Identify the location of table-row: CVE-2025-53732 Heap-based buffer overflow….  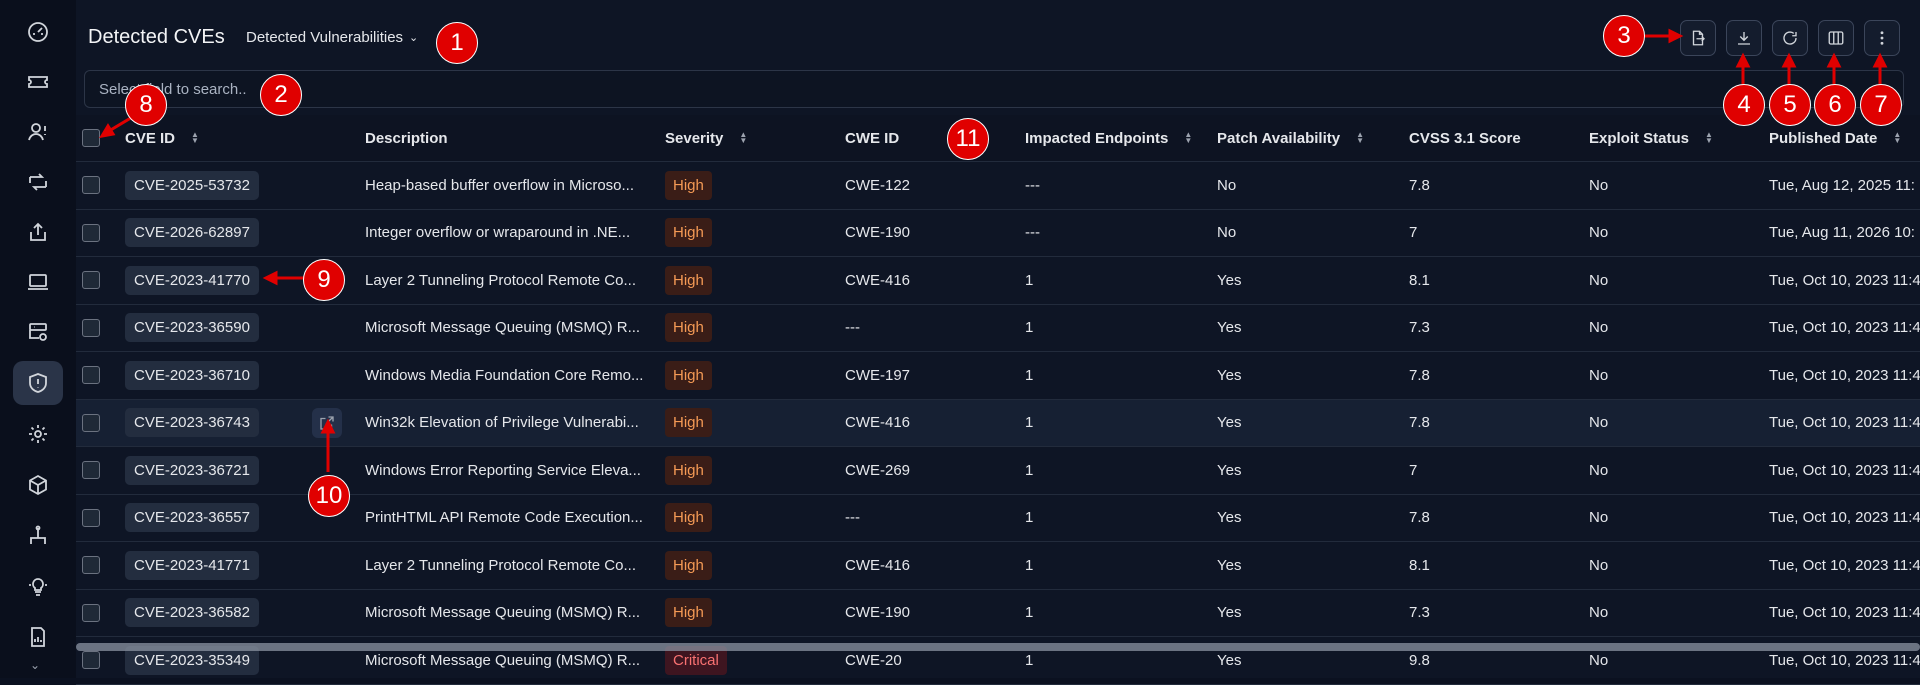
(998, 186).